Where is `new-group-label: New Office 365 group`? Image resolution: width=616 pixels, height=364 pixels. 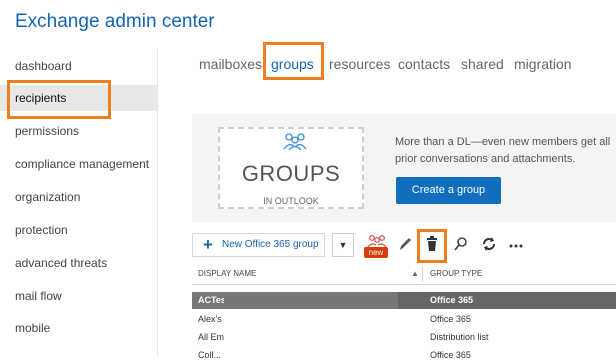 new-group-label: New Office 365 group is located at coordinates (270, 244).